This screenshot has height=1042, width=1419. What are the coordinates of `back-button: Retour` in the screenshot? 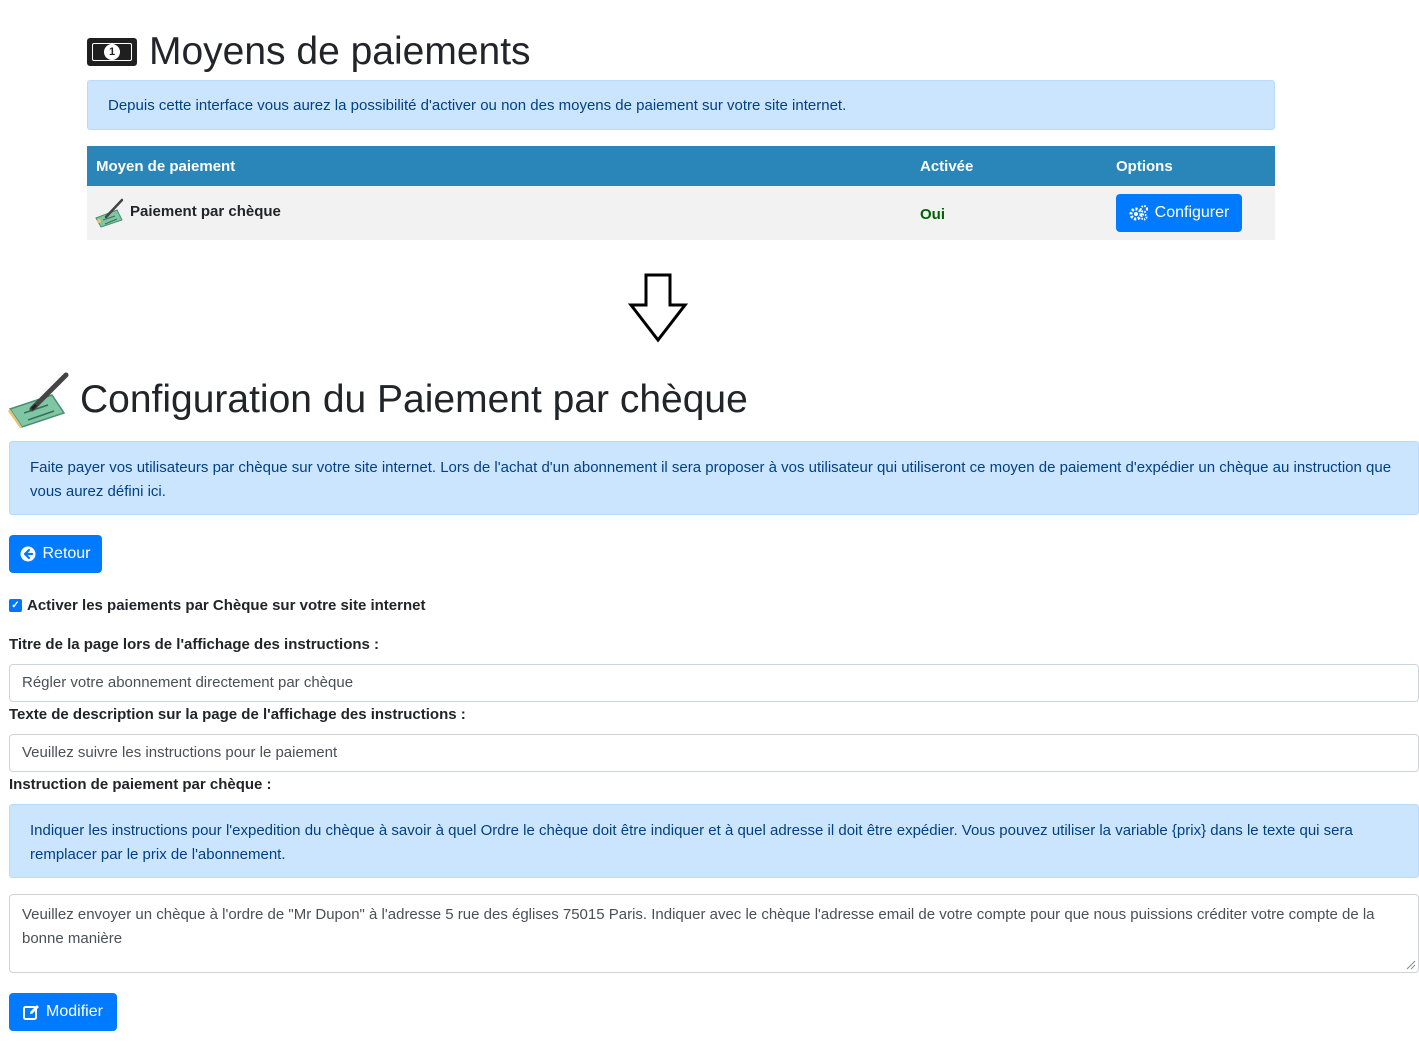 It's located at (55, 554).